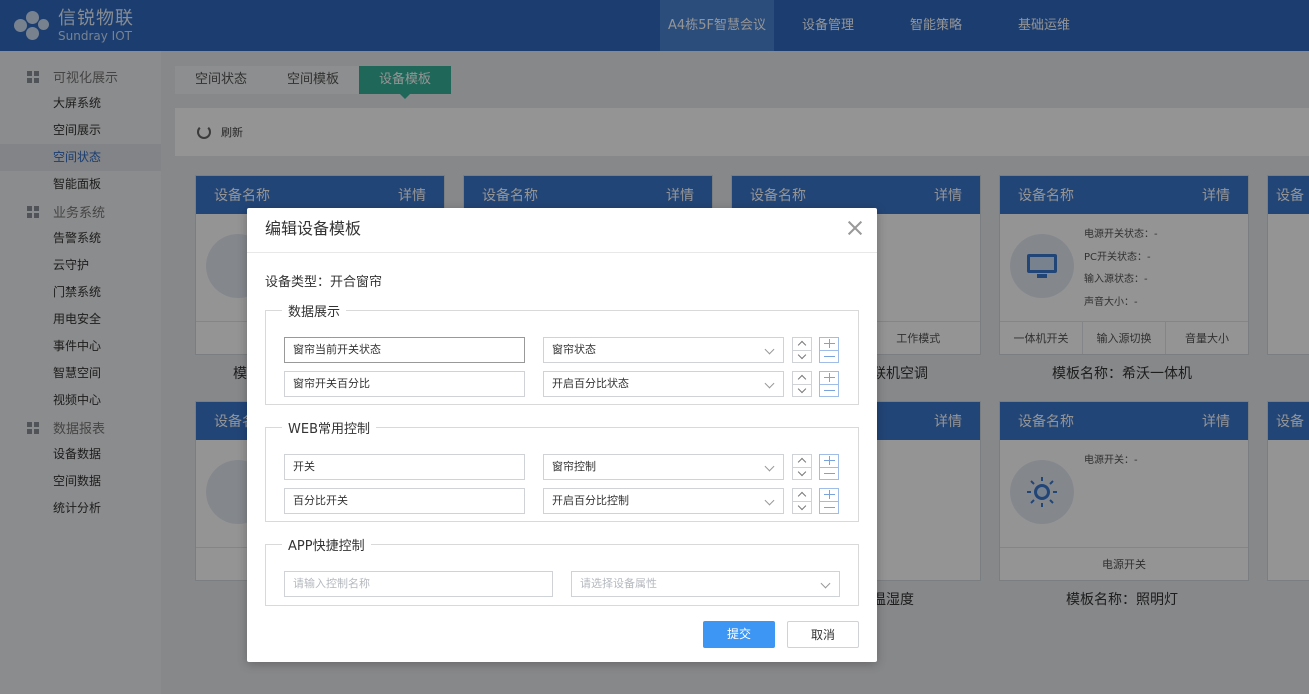 The height and width of the screenshot is (694, 1309). I want to click on data-name-input-1: 窗帘当前开关状态, so click(404, 350).